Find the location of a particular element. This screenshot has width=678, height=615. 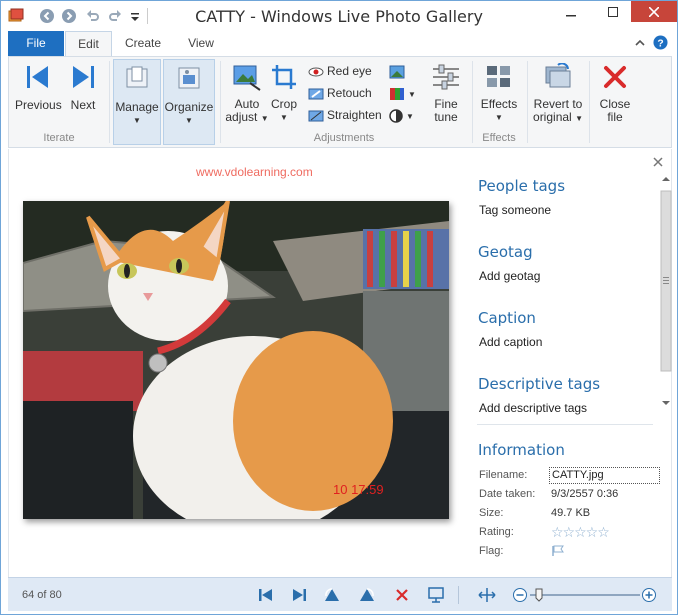

red-eye-label: Red eye is located at coordinates (349, 71).